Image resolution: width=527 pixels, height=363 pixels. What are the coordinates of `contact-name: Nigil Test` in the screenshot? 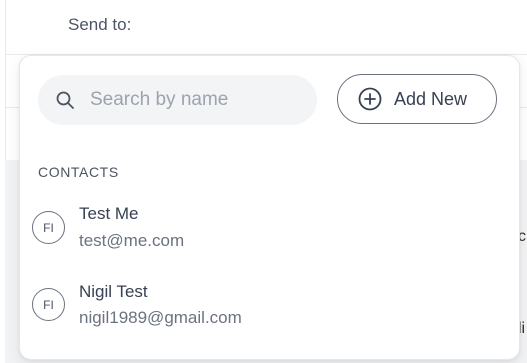 It's located at (113, 291).